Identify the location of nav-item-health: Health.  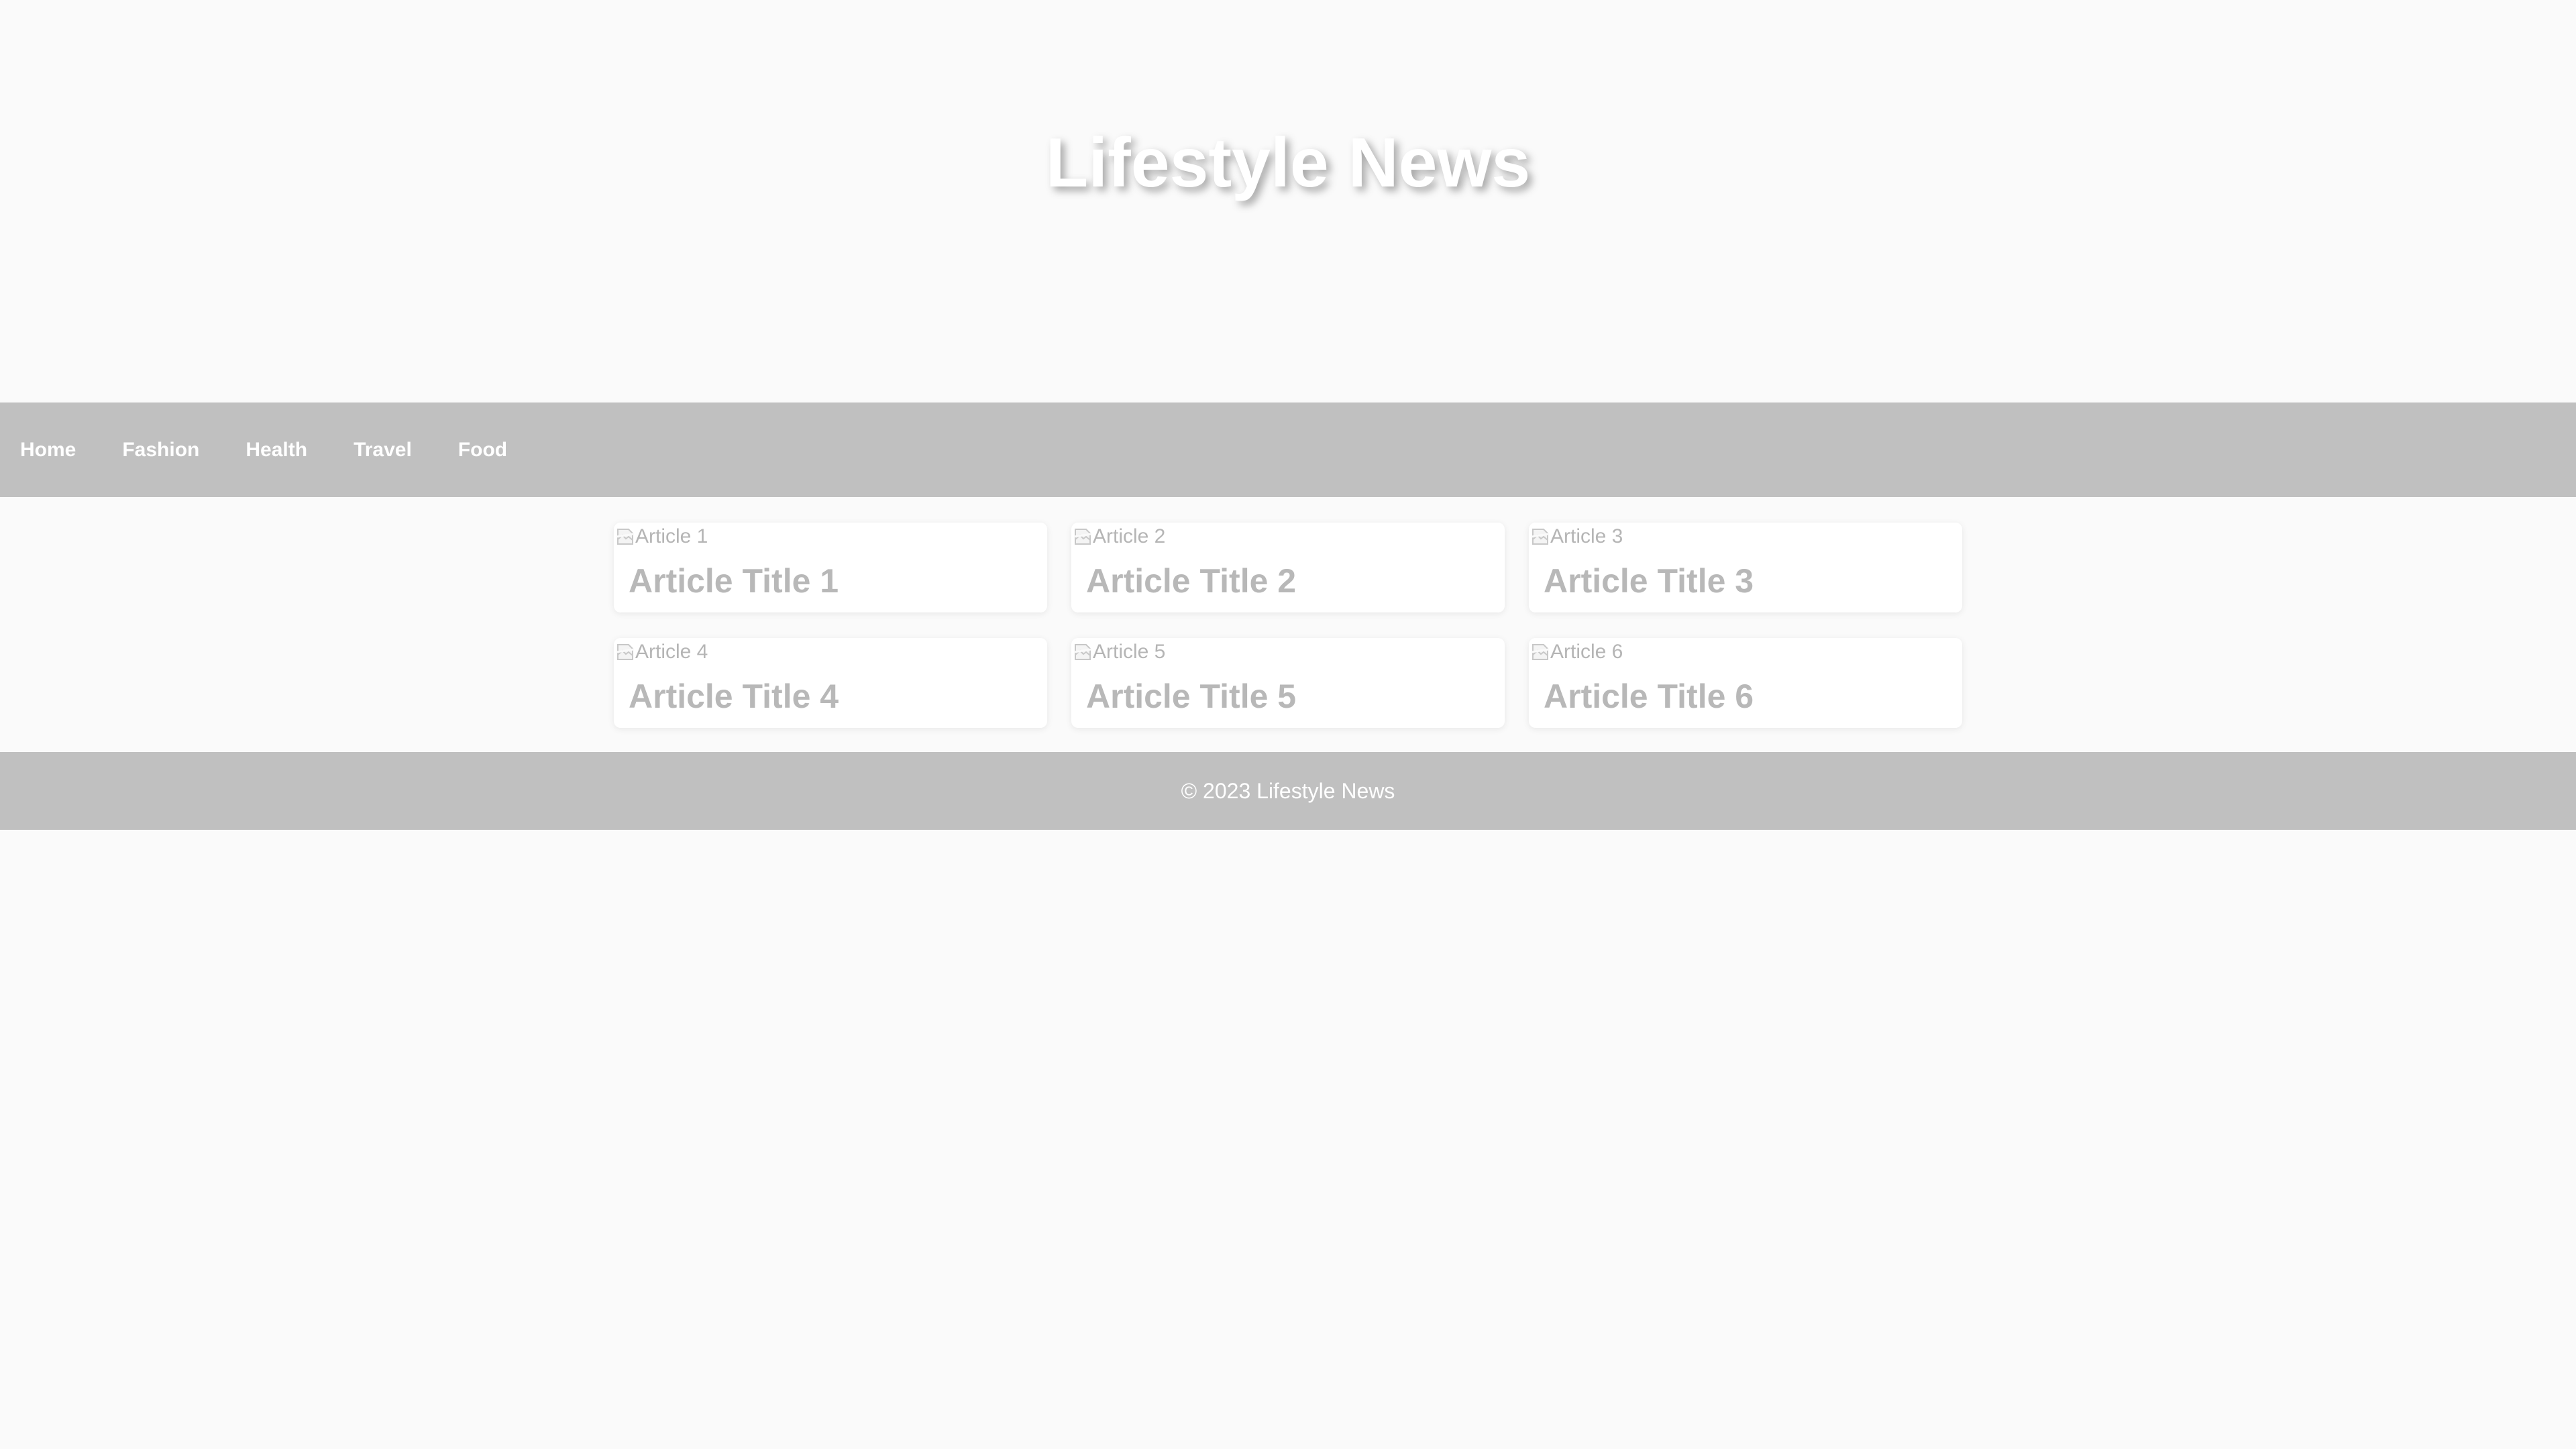
(276, 450).